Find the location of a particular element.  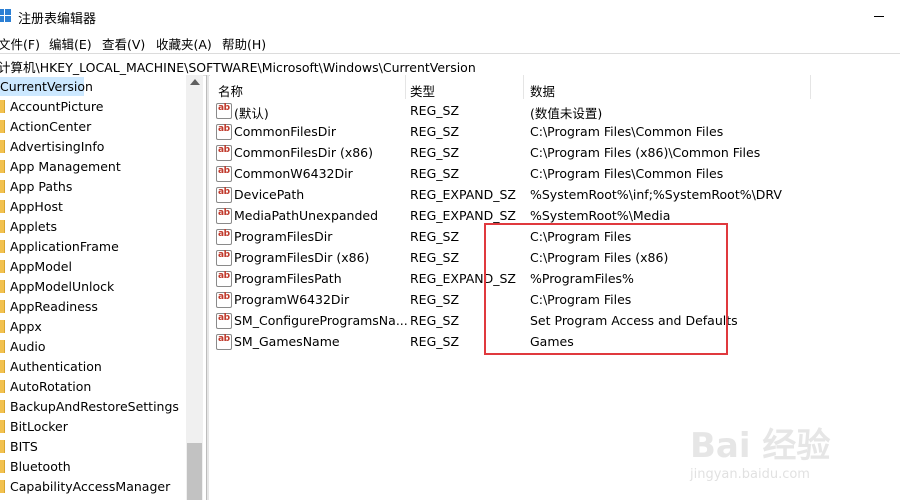

tree-item: AdvertisingInfo is located at coordinates (95, 147).